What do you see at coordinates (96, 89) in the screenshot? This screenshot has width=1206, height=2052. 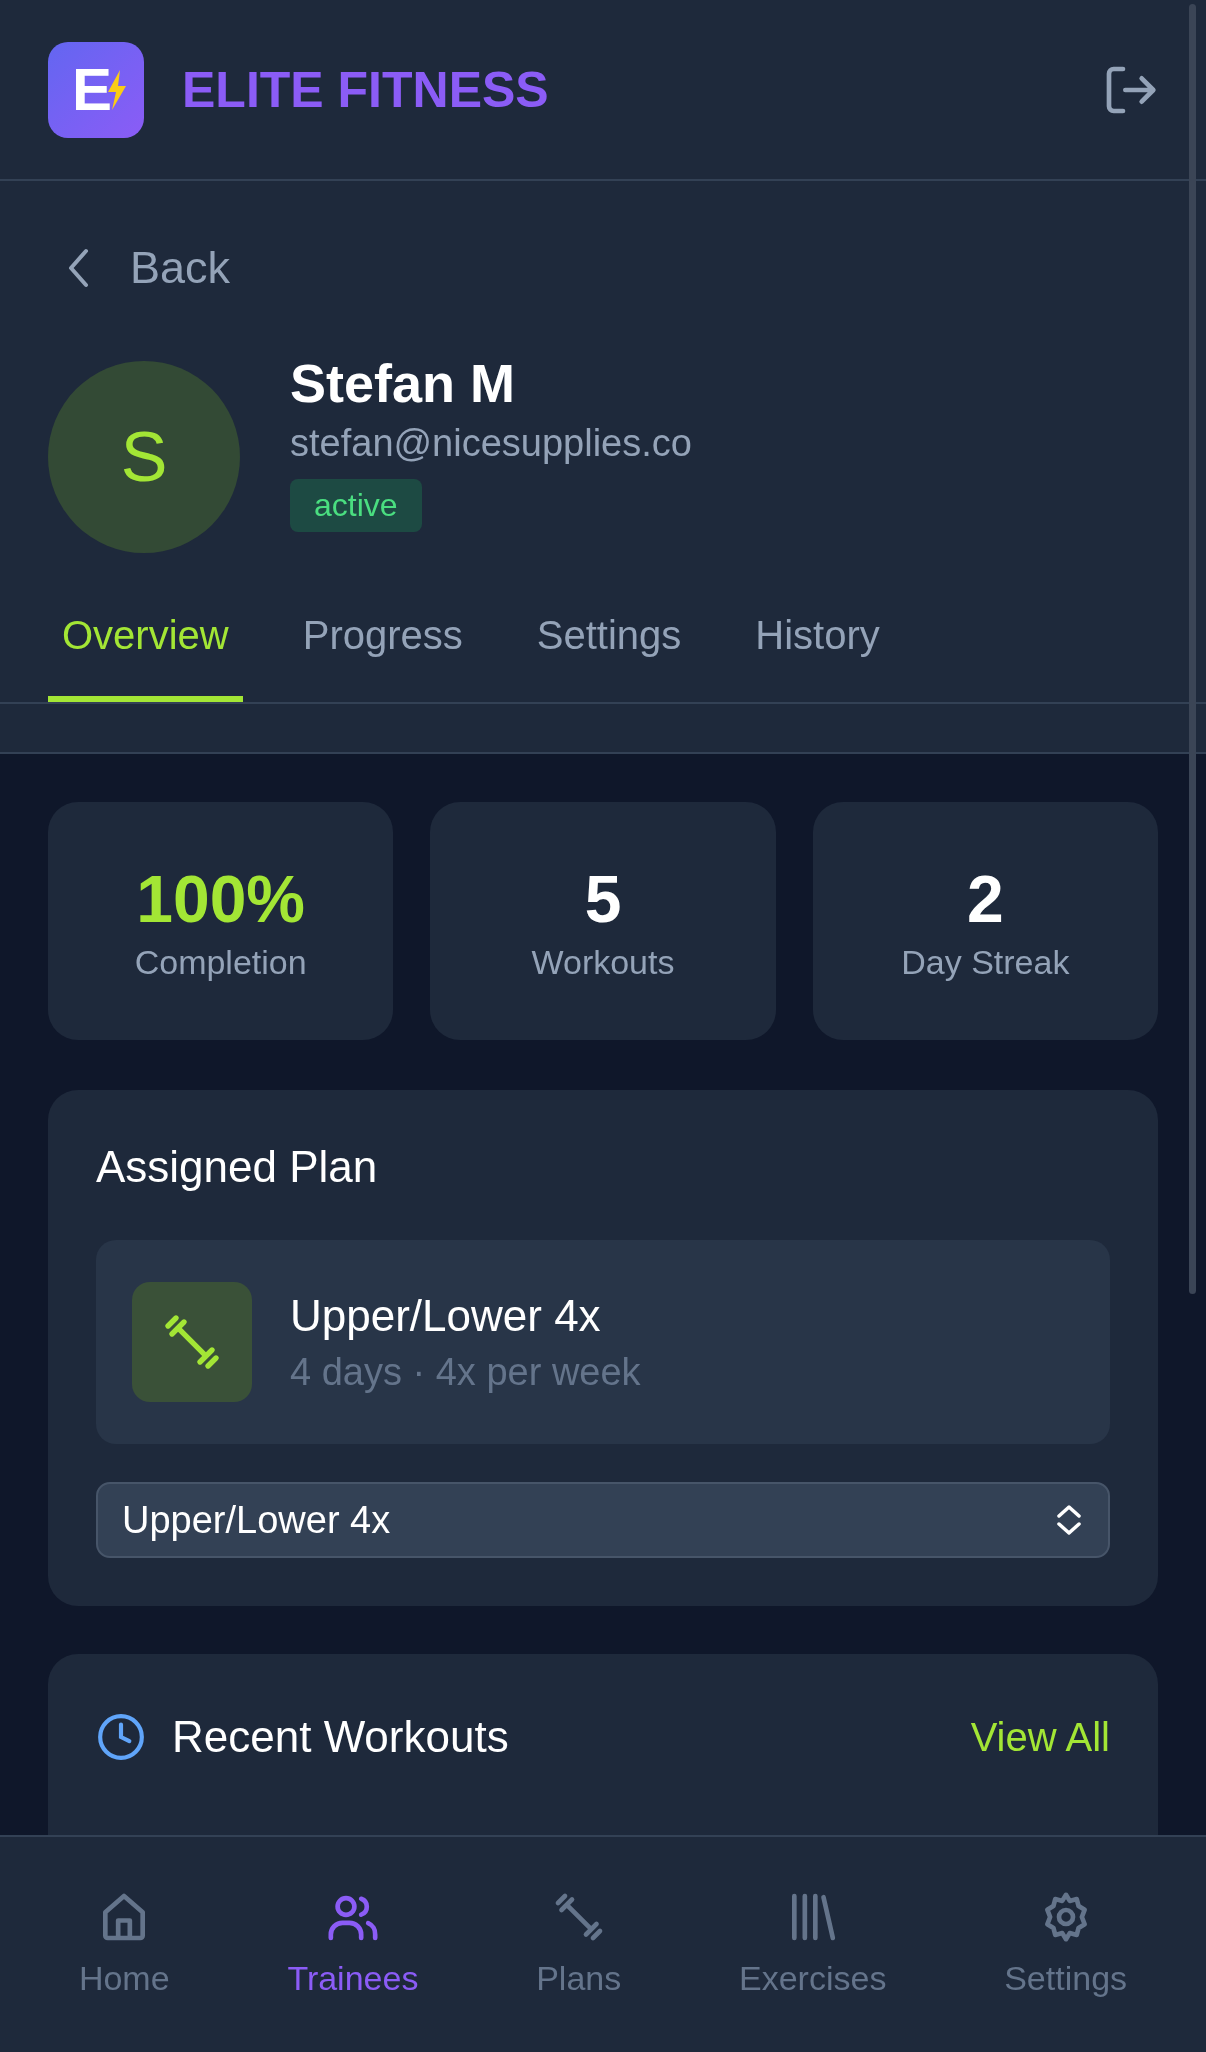 I see `app-logo: E` at bounding box center [96, 89].